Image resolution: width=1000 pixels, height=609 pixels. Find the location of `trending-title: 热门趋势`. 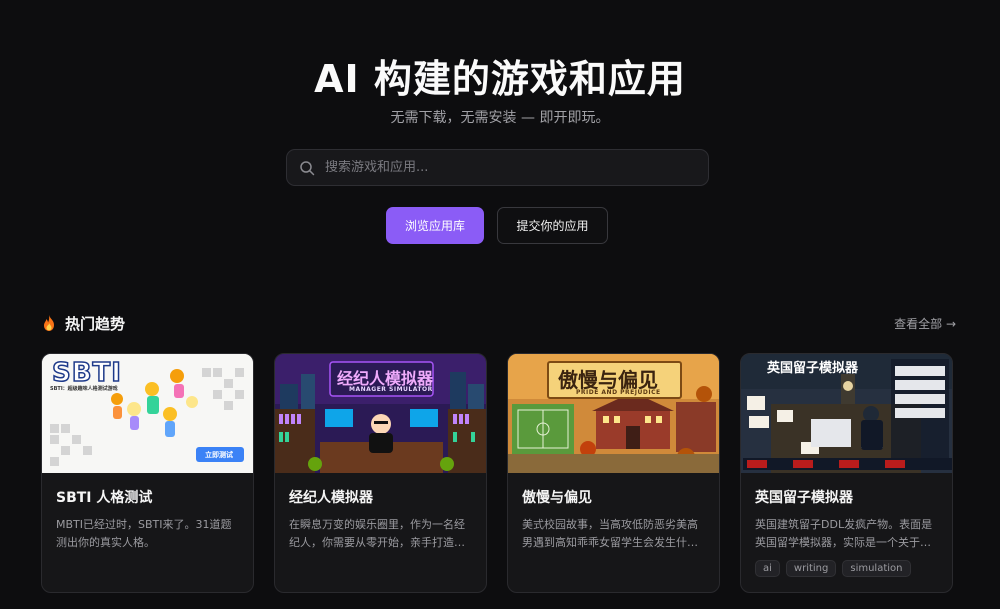

trending-title: 热门趋势 is located at coordinates (83, 323).